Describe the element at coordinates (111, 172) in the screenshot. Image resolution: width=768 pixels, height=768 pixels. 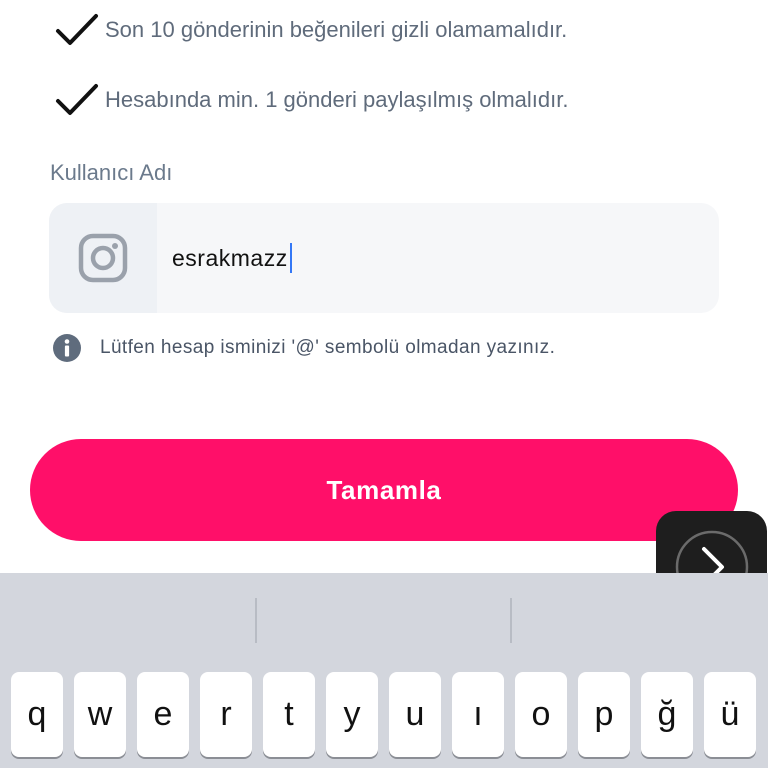
I see `username-label: Kullanıcı Adı` at that location.